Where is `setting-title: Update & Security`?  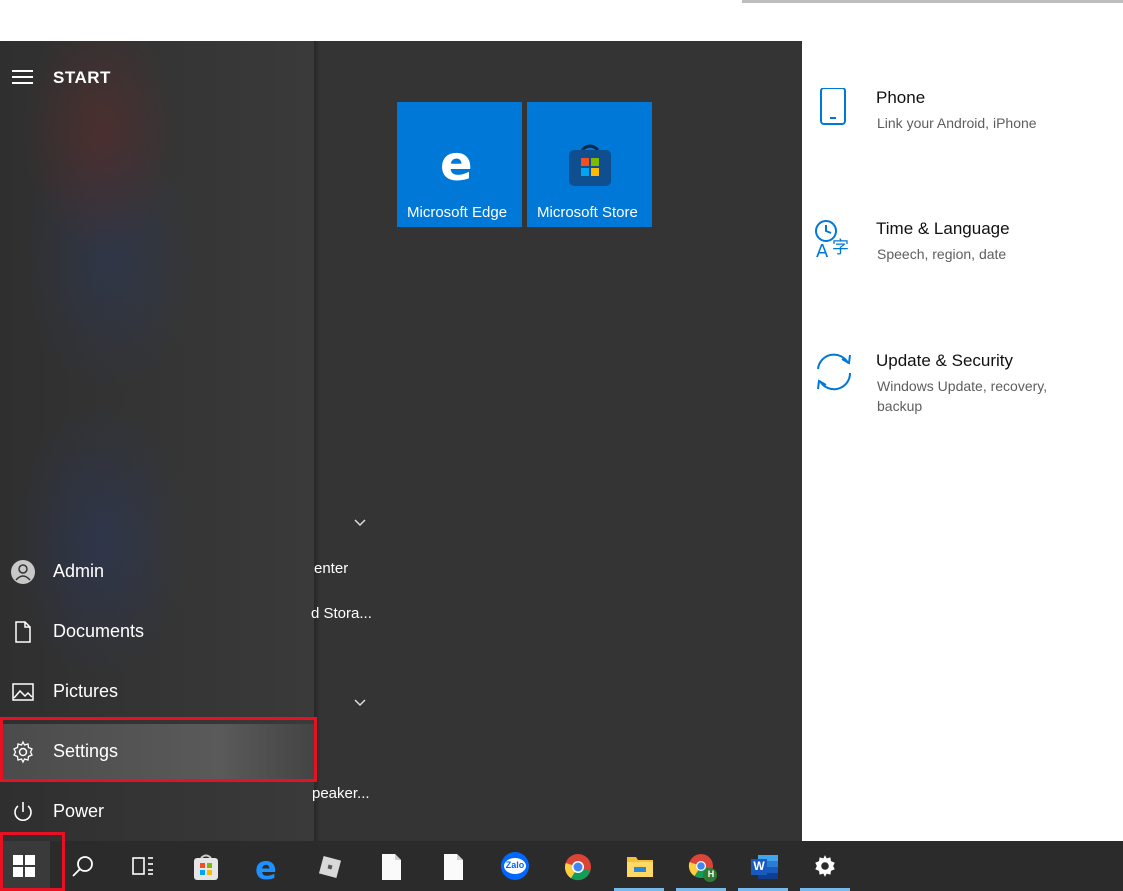
setting-title: Update & Security is located at coordinates (945, 360).